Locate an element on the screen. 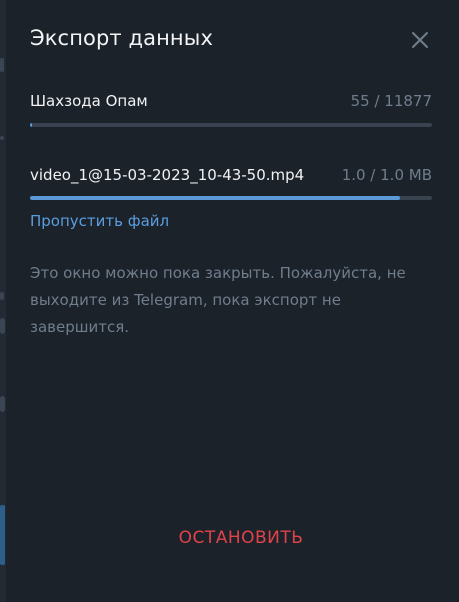 The width and height of the screenshot is (459, 602). dialog-title: Экспорт данных is located at coordinates (121, 38).